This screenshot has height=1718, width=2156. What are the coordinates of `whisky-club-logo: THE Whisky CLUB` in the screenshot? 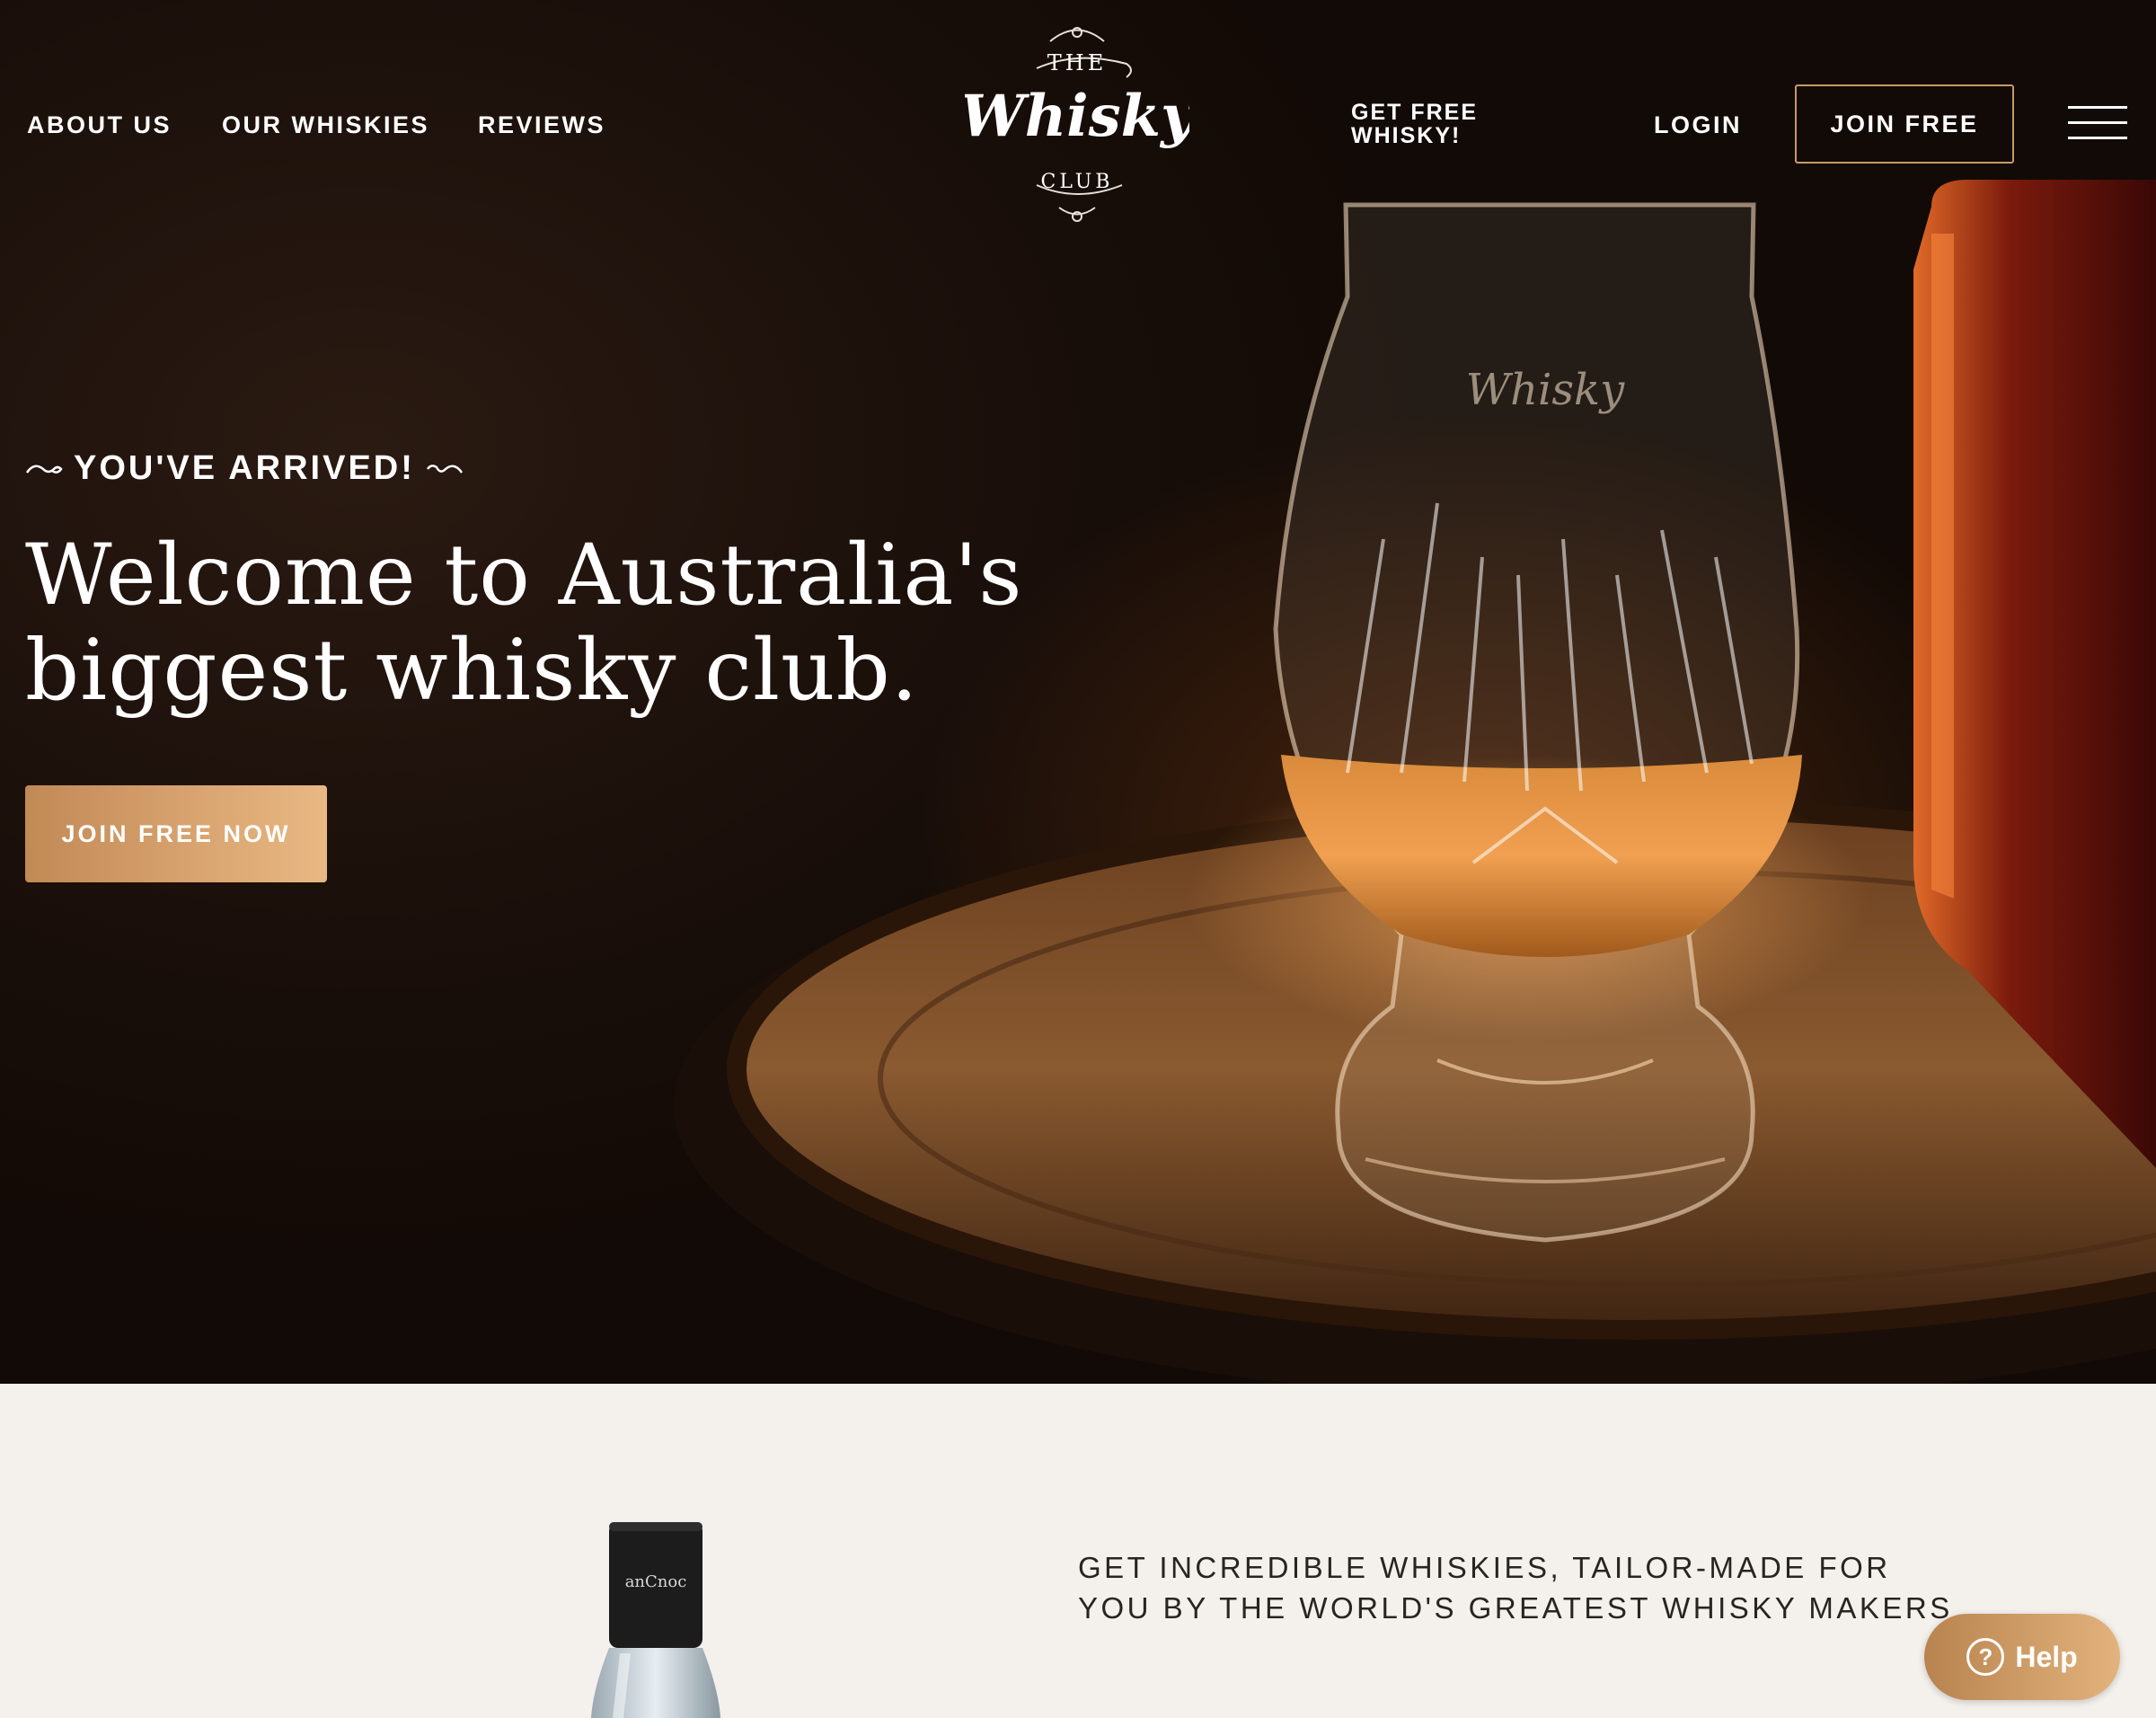 It's located at (1077, 122).